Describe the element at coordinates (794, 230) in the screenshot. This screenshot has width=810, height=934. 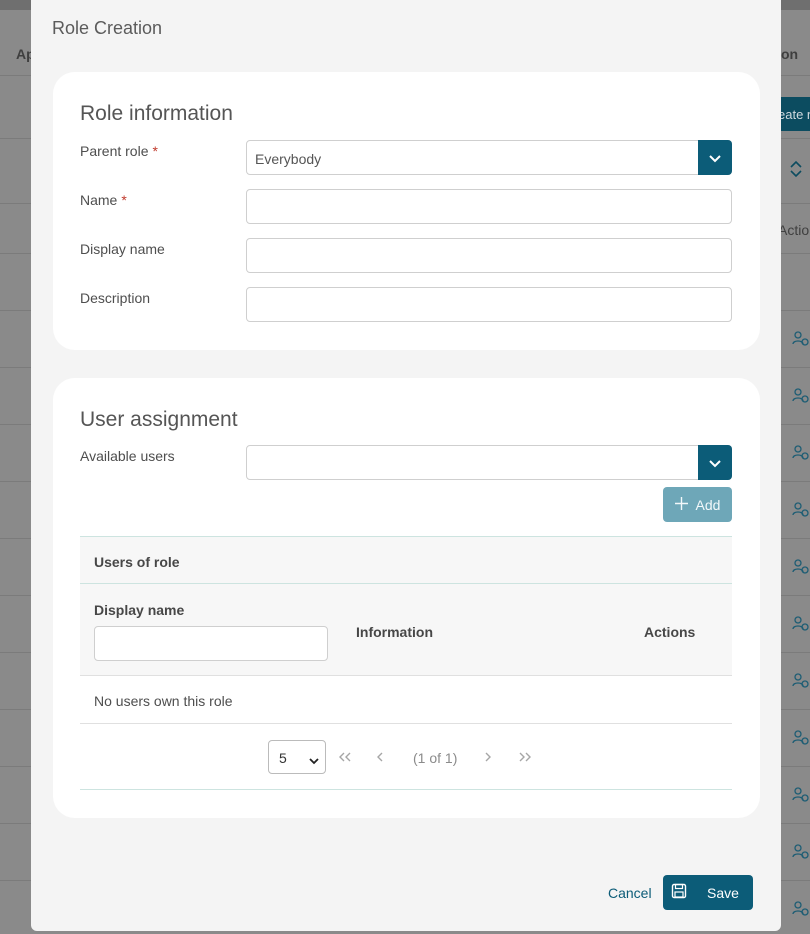
I see `background-actions-header: Actio` at that location.